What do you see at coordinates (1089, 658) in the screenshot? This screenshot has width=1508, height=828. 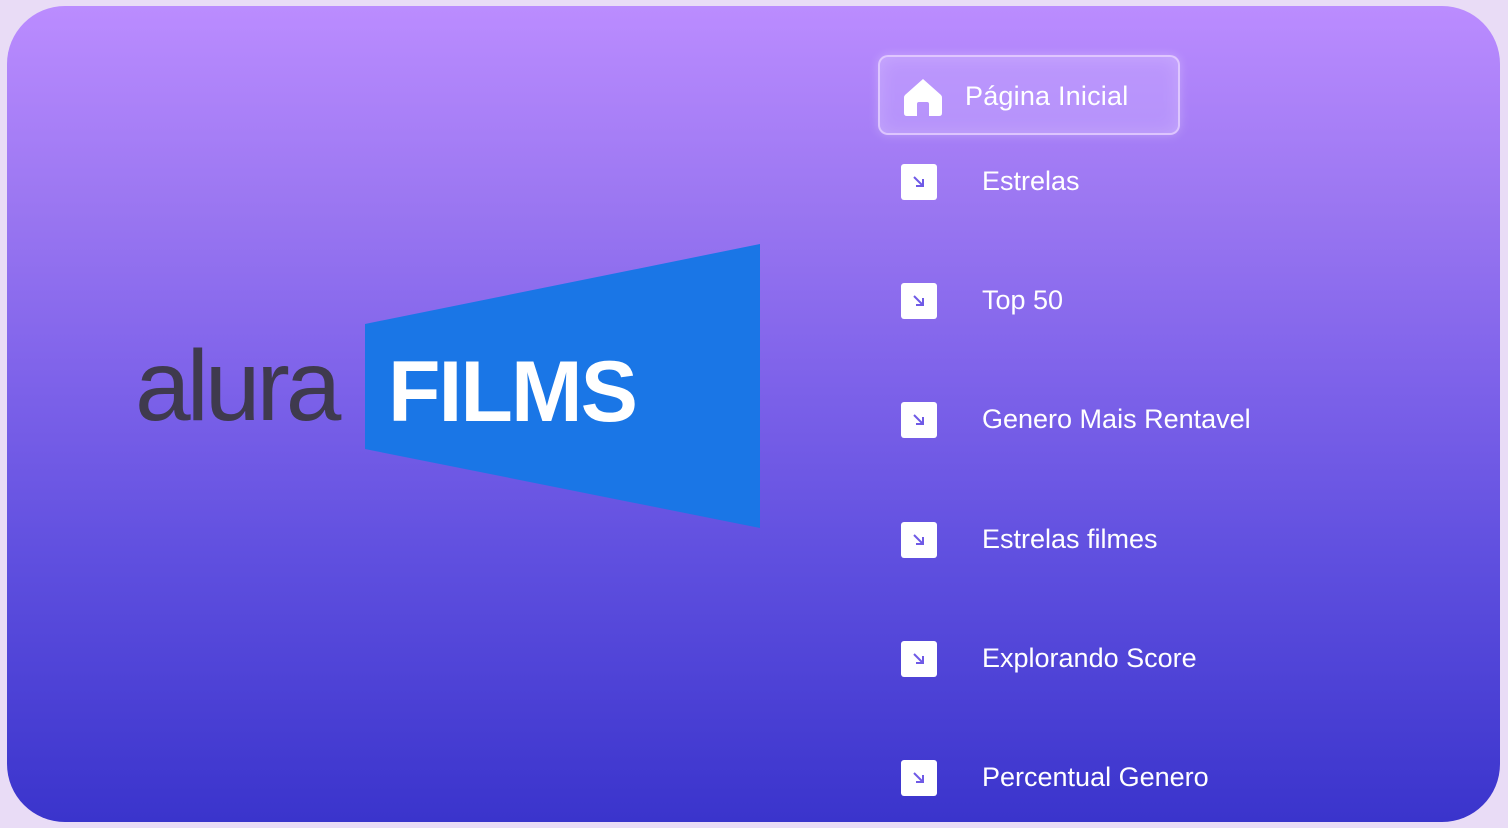 I see `nav-item-label: Explorando Score` at bounding box center [1089, 658].